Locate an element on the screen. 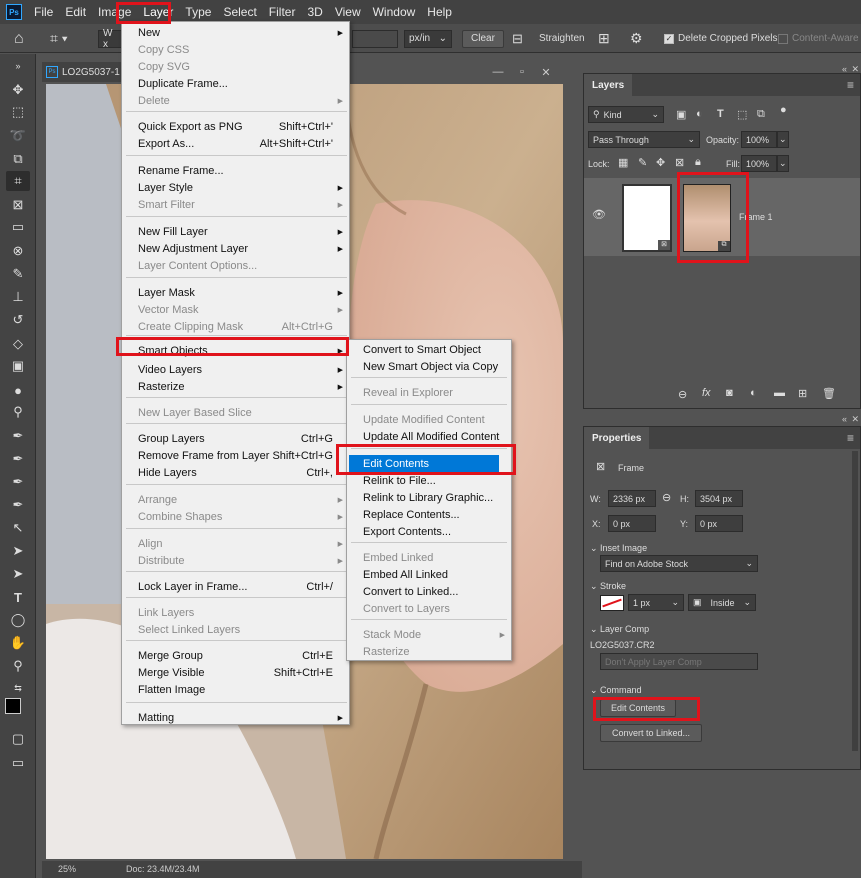 The width and height of the screenshot is (861, 878). layer-menu-item: Remove Frame from Layer Shift+Ctrl+G is located at coordinates (235, 455).